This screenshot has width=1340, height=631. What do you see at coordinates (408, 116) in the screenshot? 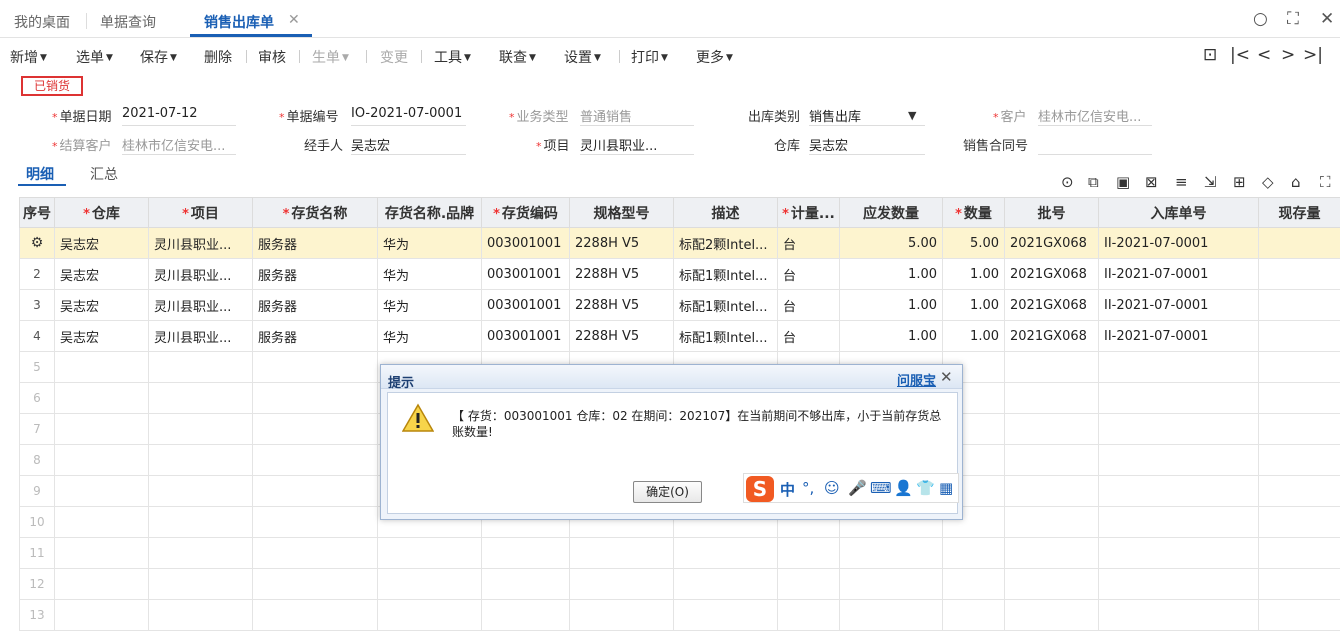
I see `doc-no-field: IO-2021-07-0001` at bounding box center [408, 116].